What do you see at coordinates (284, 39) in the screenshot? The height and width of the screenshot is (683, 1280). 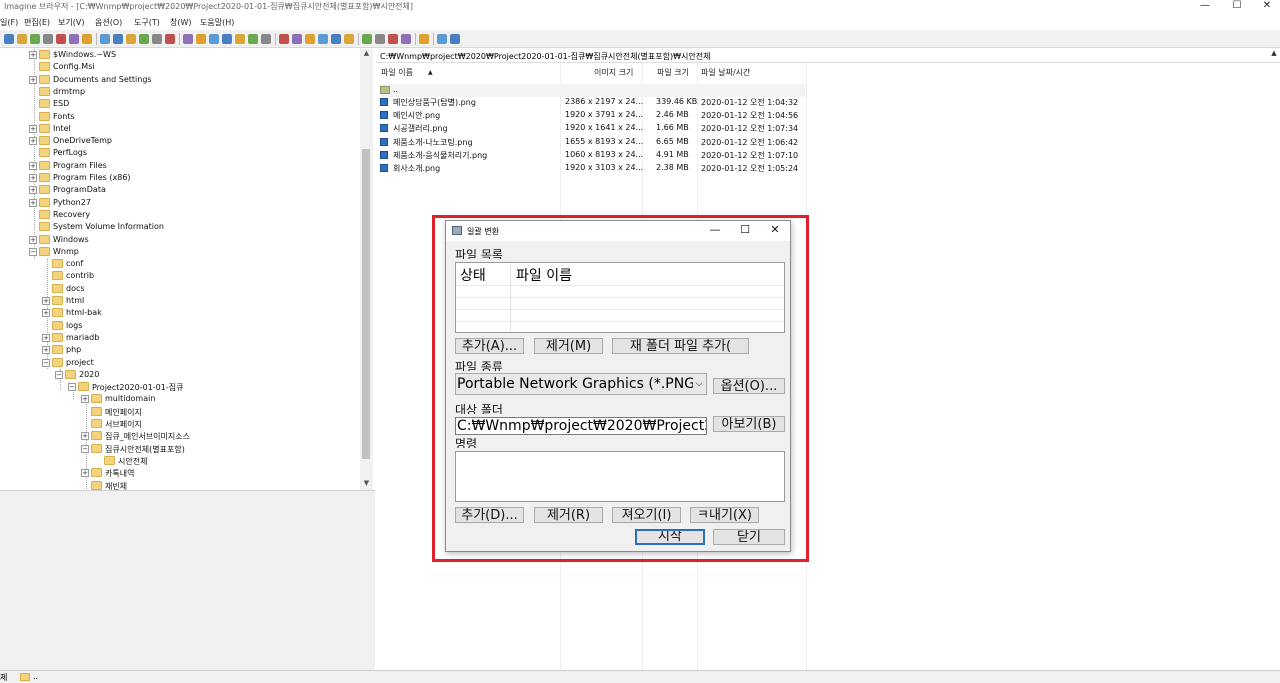 I see `zoom-icon` at bounding box center [284, 39].